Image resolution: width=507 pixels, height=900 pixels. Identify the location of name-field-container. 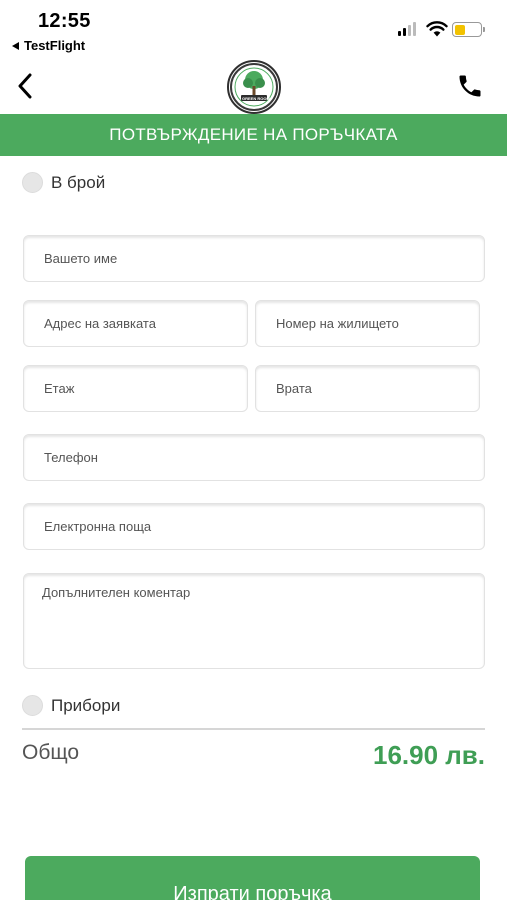
(254, 258).